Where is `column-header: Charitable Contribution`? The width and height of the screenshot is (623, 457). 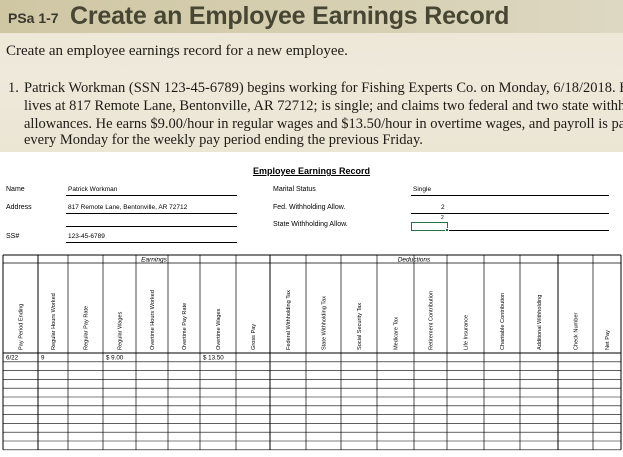
column-header: Charitable Contribution is located at coordinates (503, 321).